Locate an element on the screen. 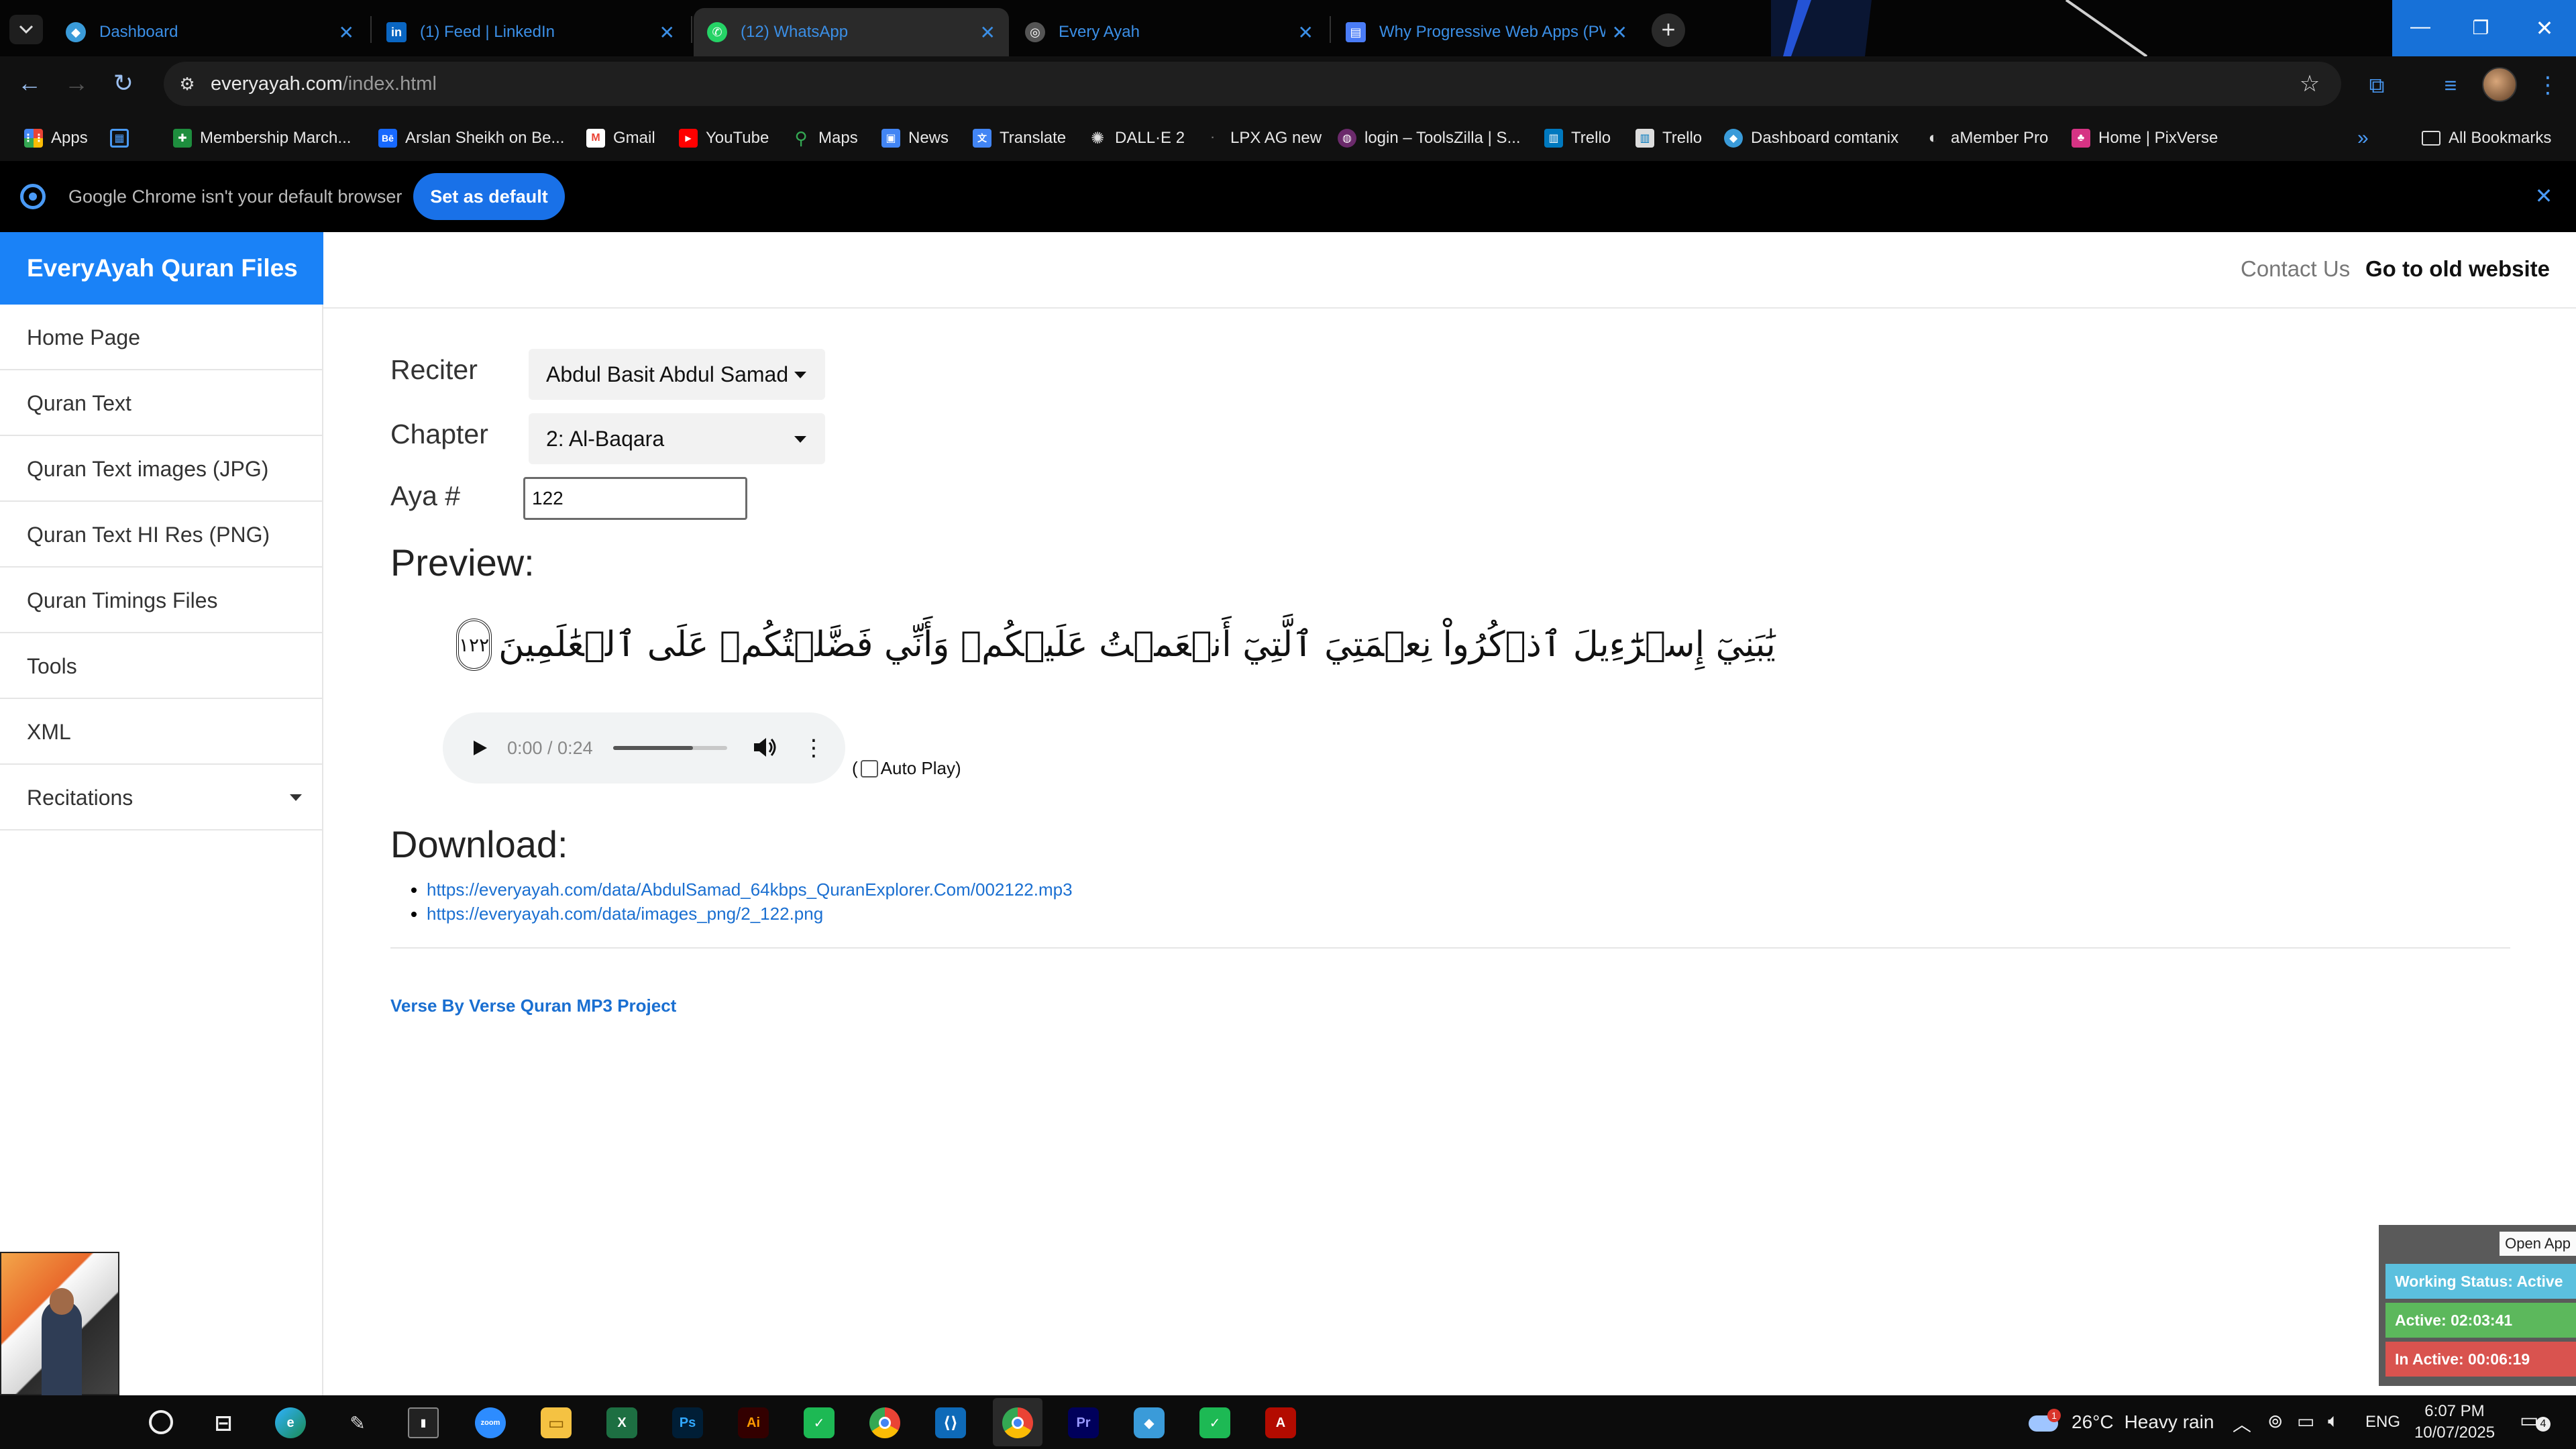 The width and height of the screenshot is (2576, 1449). menu-kebab-icon: ⋮ is located at coordinates (2547, 85).